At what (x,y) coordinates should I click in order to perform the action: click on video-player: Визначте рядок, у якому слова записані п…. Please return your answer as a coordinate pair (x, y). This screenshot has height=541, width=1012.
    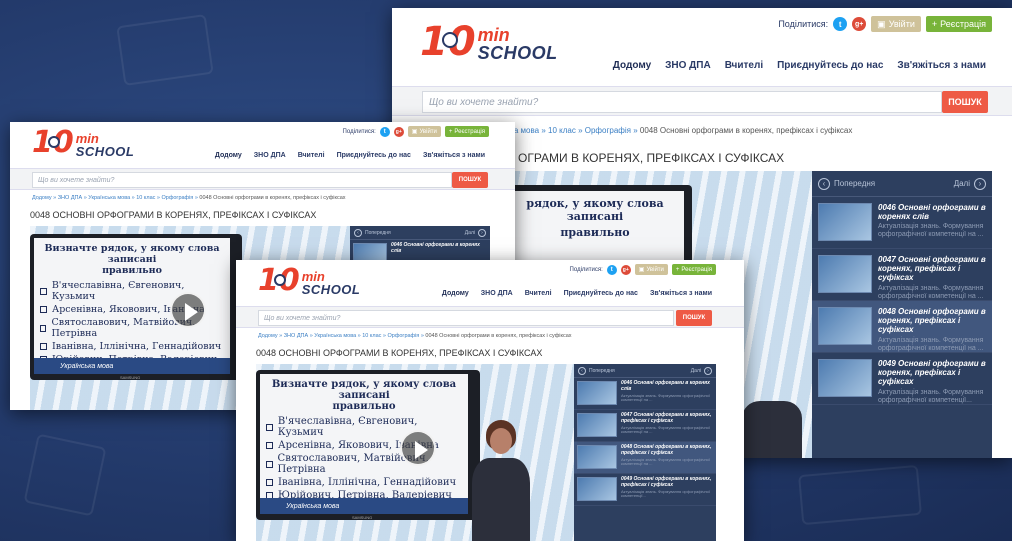
    Looking at the image, I should click on (415, 452).